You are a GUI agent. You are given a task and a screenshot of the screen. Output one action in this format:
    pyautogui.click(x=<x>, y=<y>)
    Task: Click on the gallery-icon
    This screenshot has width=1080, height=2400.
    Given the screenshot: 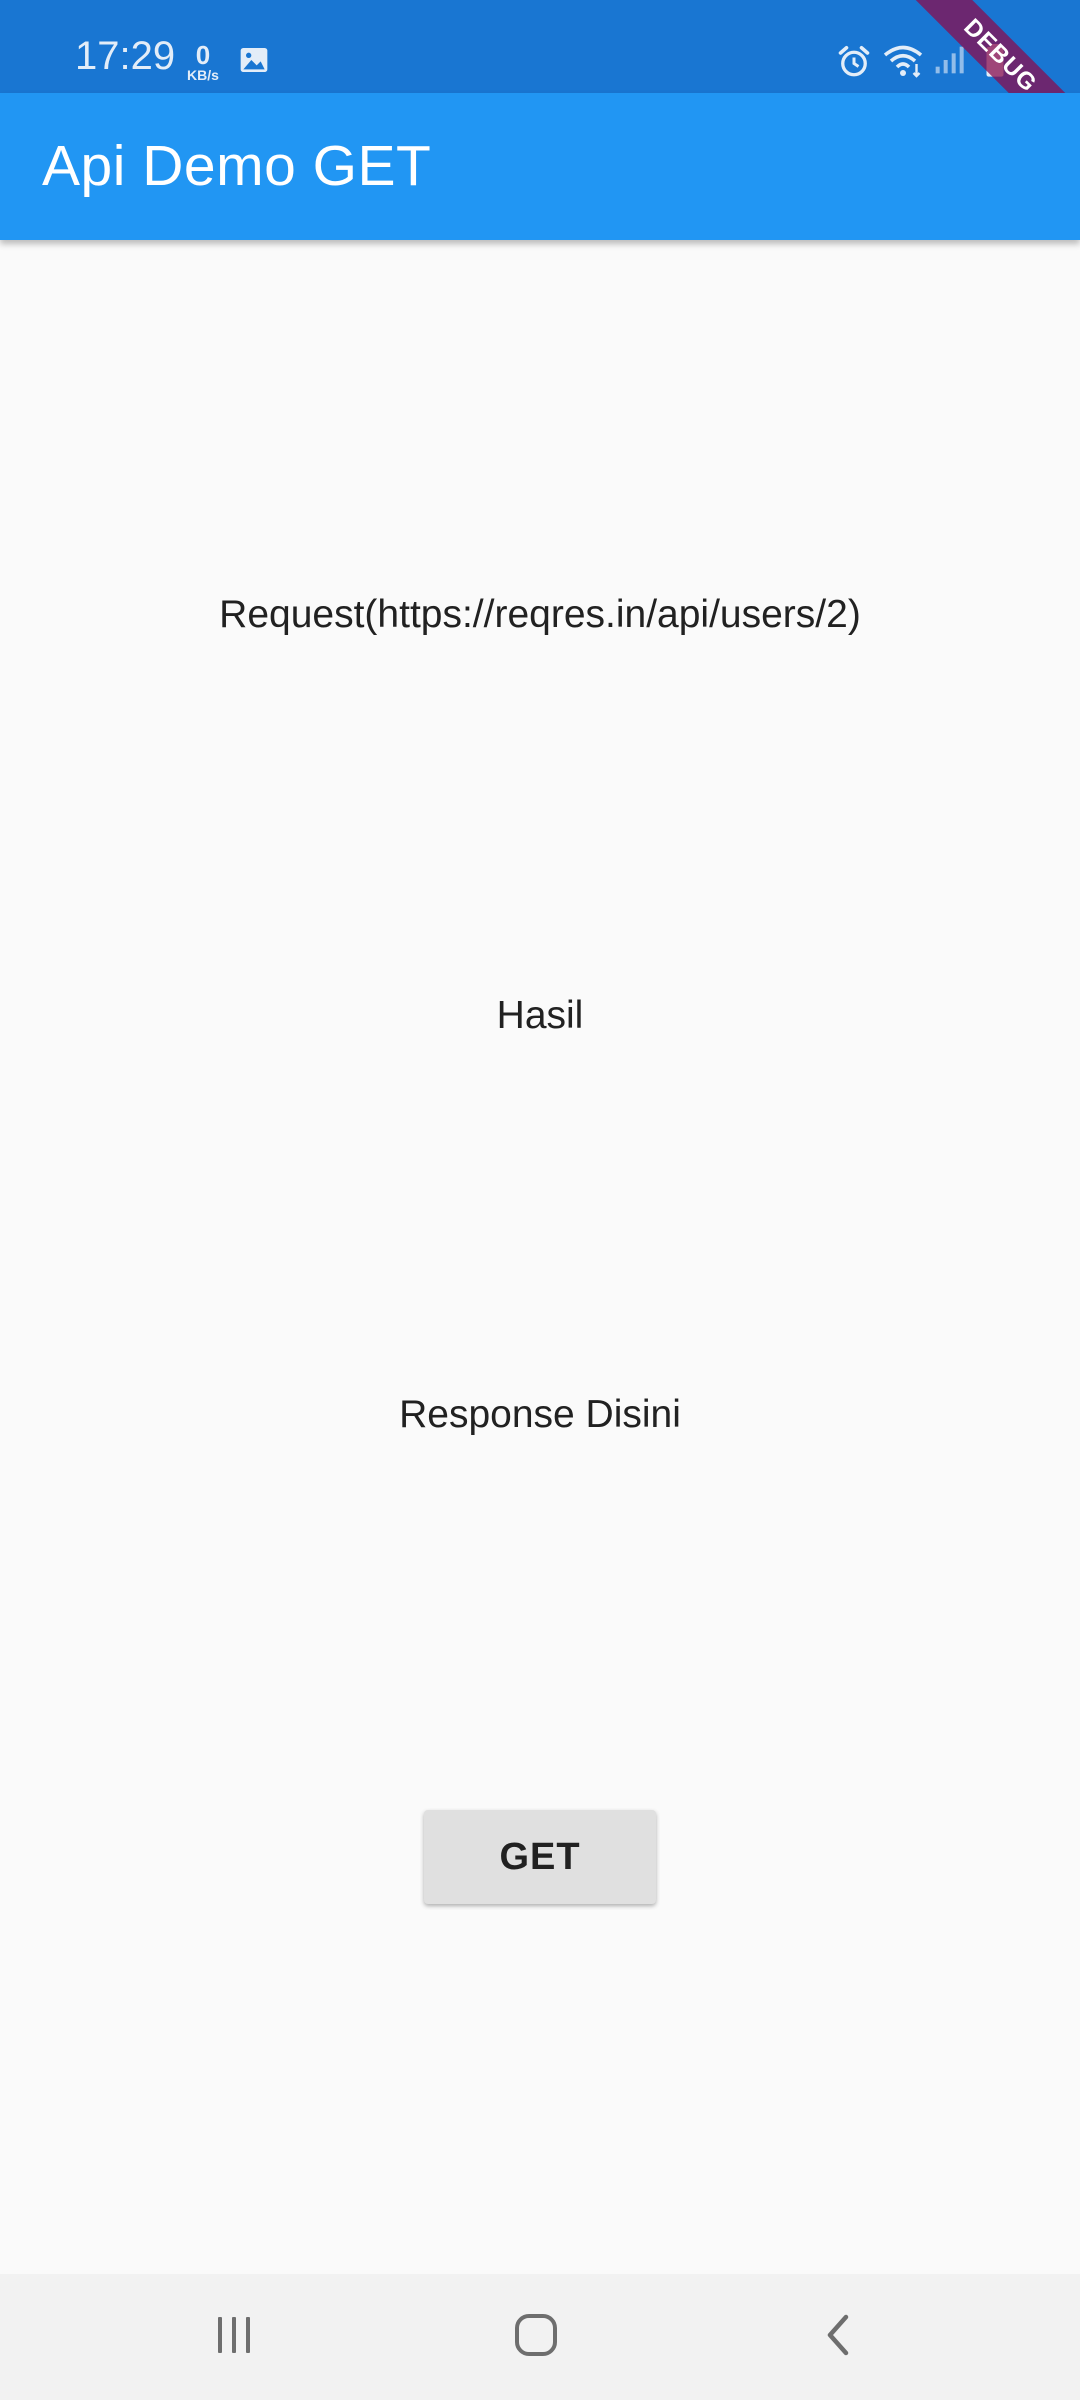 What is the action you would take?
    pyautogui.click(x=254, y=62)
    